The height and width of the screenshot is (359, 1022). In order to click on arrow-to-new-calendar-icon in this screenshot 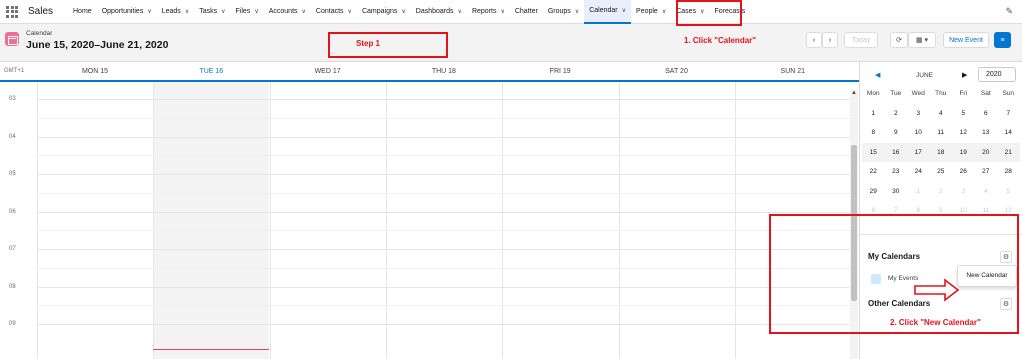, I will do `click(937, 290)`.